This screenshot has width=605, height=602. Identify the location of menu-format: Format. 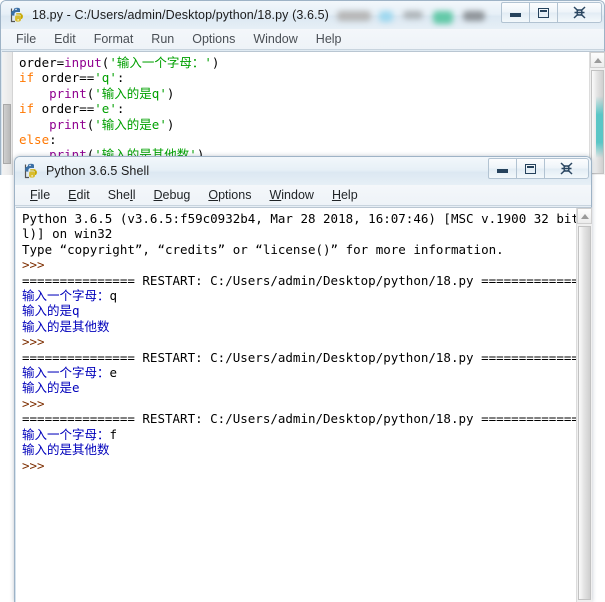
(114, 39).